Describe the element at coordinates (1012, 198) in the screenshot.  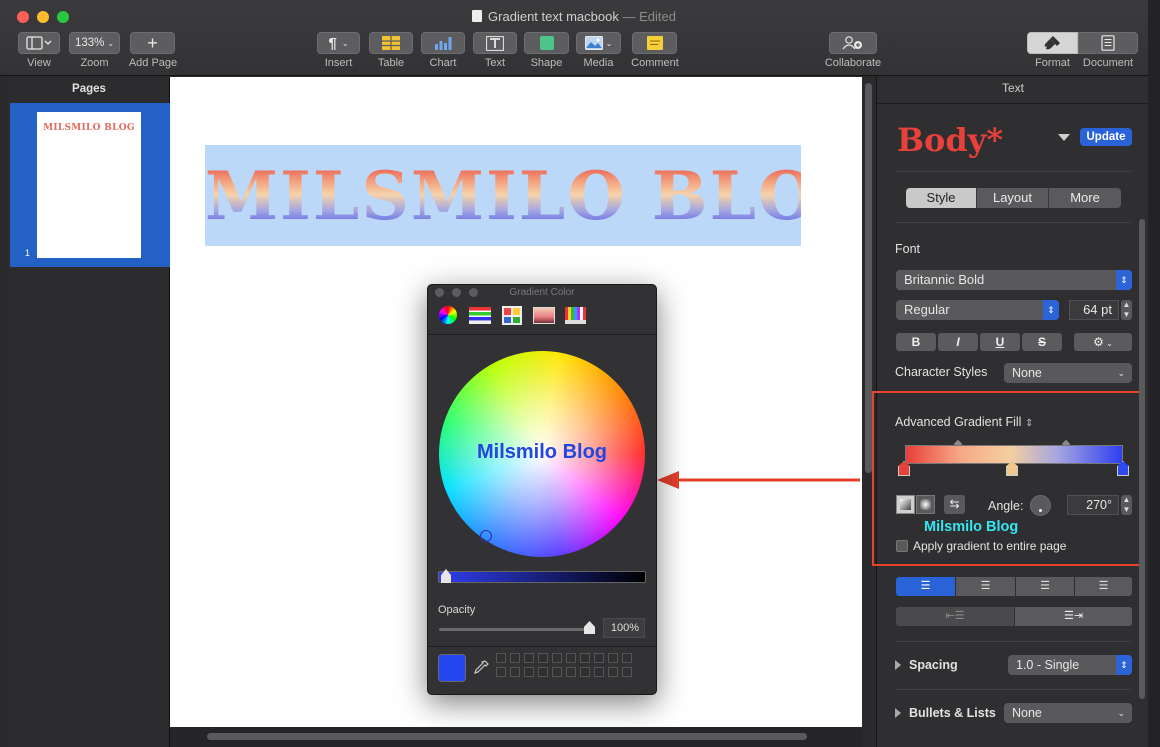
I see `tab-layout: Layout` at that location.